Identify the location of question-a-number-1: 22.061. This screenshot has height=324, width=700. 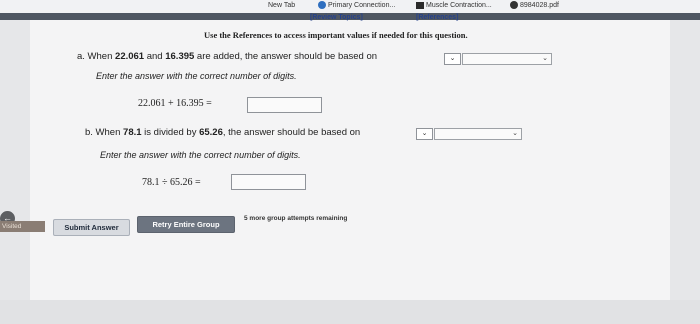
(130, 56).